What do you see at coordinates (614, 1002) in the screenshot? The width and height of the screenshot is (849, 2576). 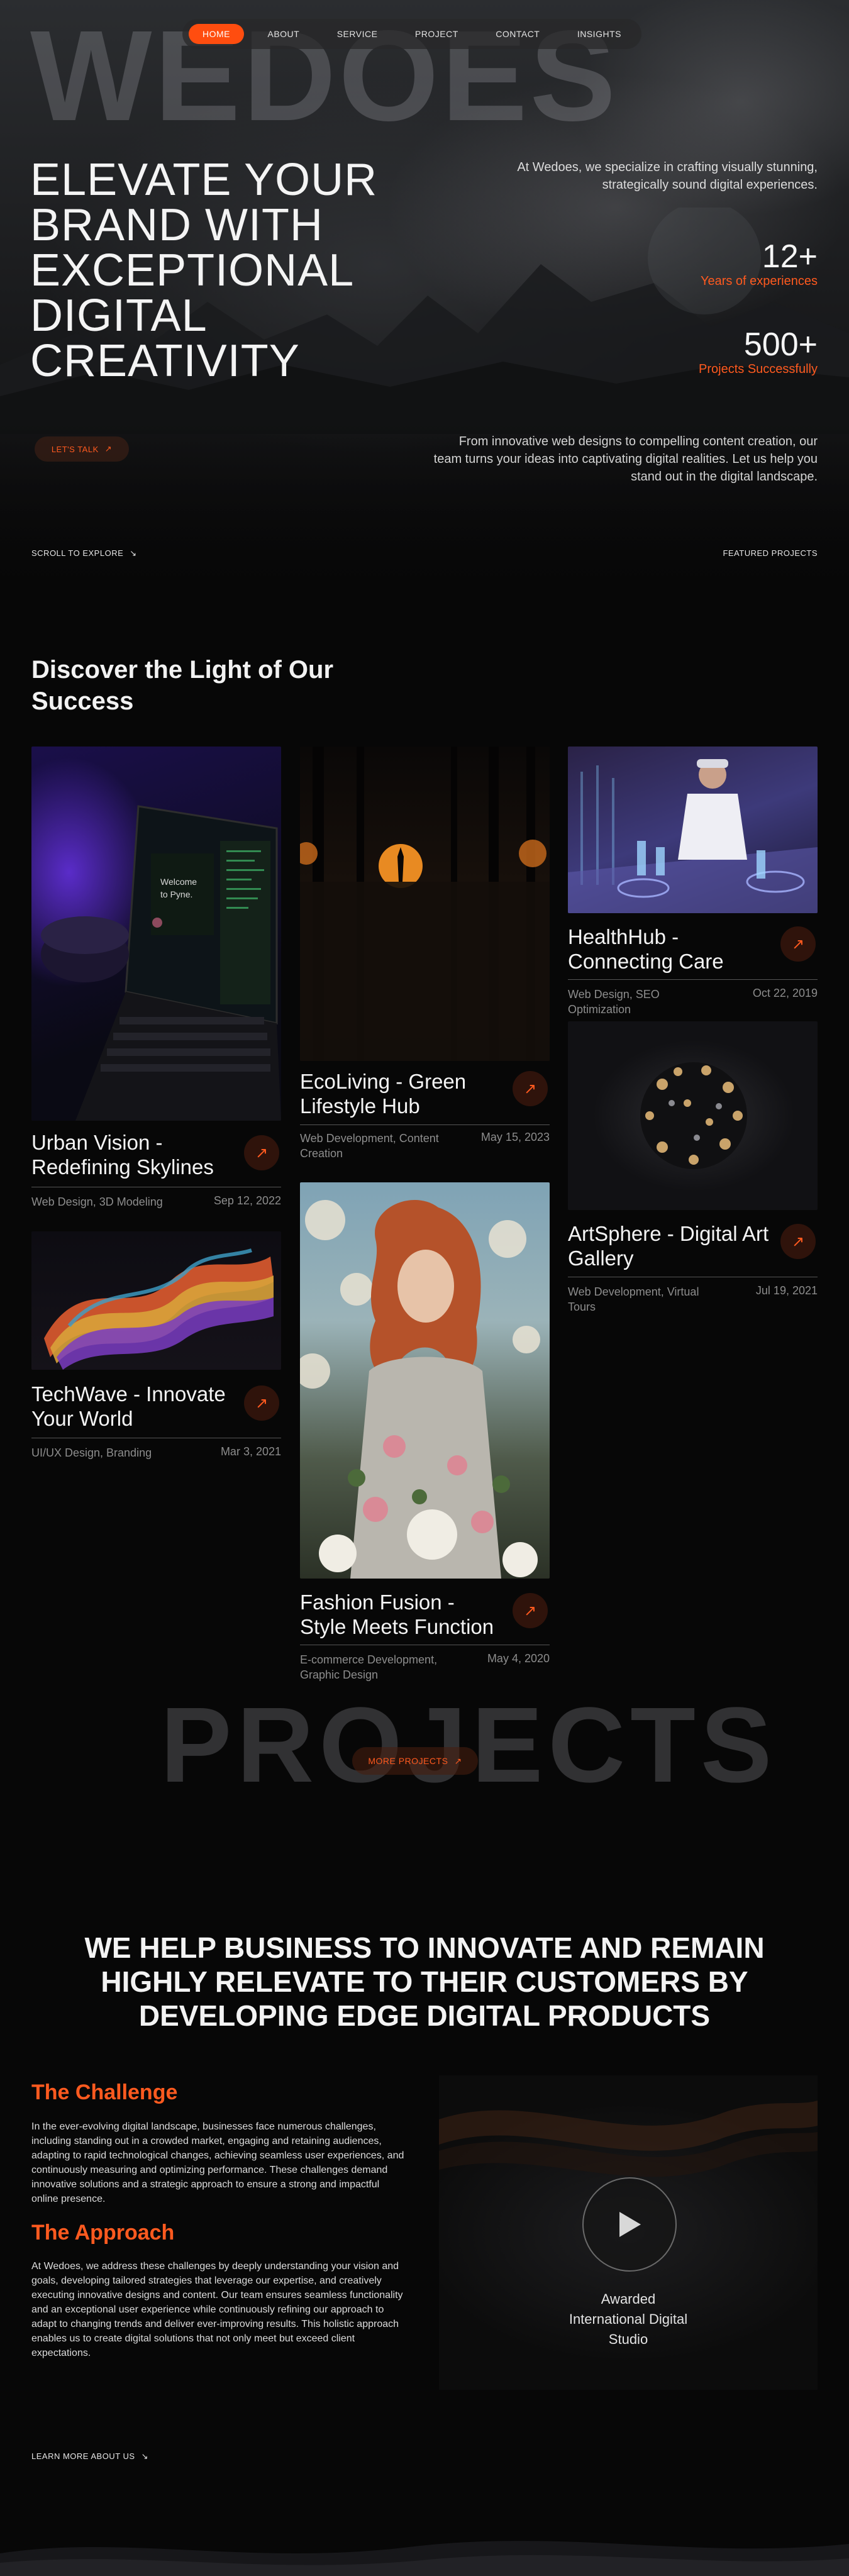 I see `project-tags-healthhub: Web Design, SEO Optimization` at bounding box center [614, 1002].